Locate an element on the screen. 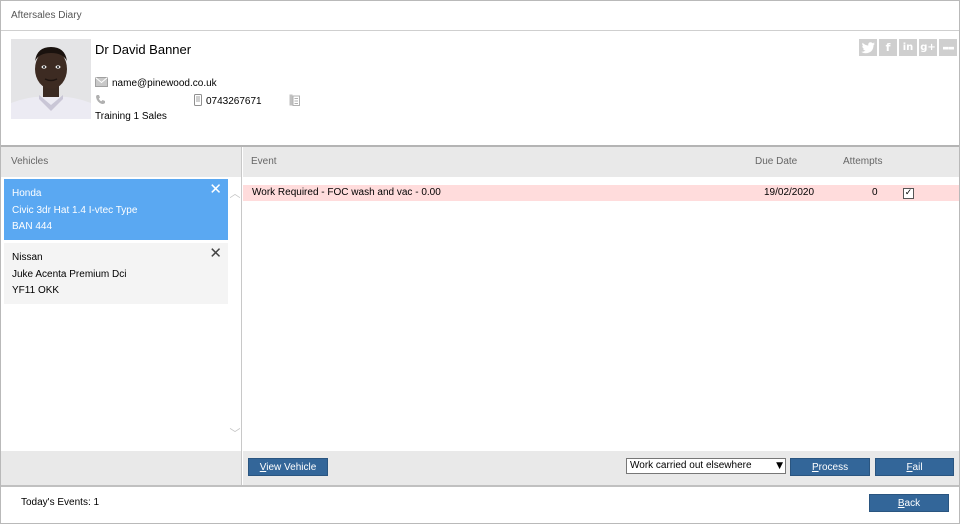 The width and height of the screenshot is (960, 524). vehicle-make: Nissan is located at coordinates (27, 257).